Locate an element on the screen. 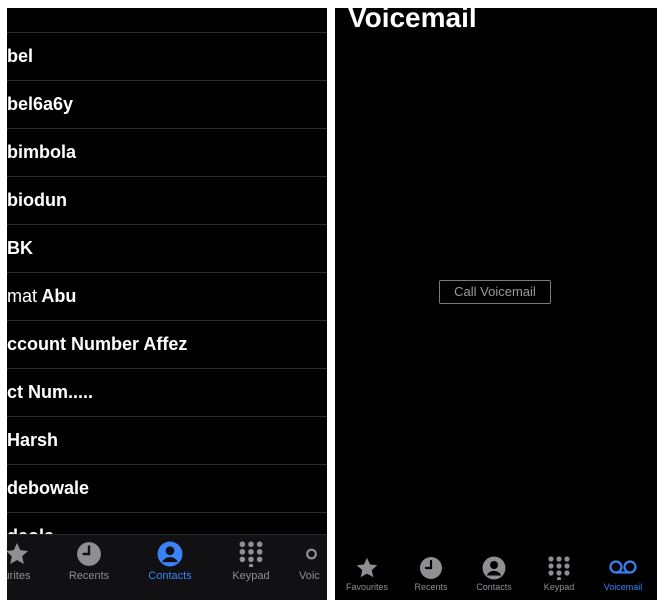  contact-name: bimbola is located at coordinates (42, 152).